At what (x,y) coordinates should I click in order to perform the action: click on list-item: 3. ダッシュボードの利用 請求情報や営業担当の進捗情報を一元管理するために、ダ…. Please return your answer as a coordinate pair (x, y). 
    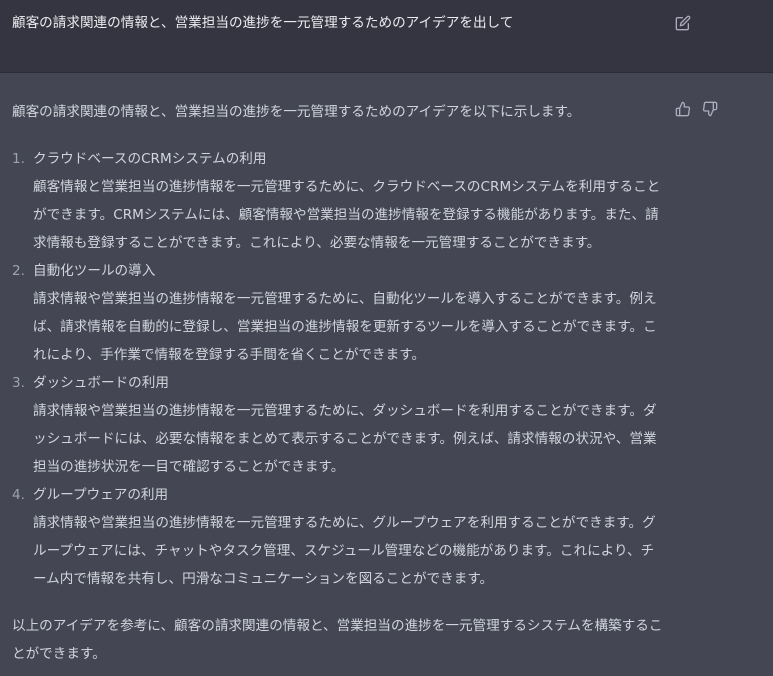
    Looking at the image, I should click on (339, 425).